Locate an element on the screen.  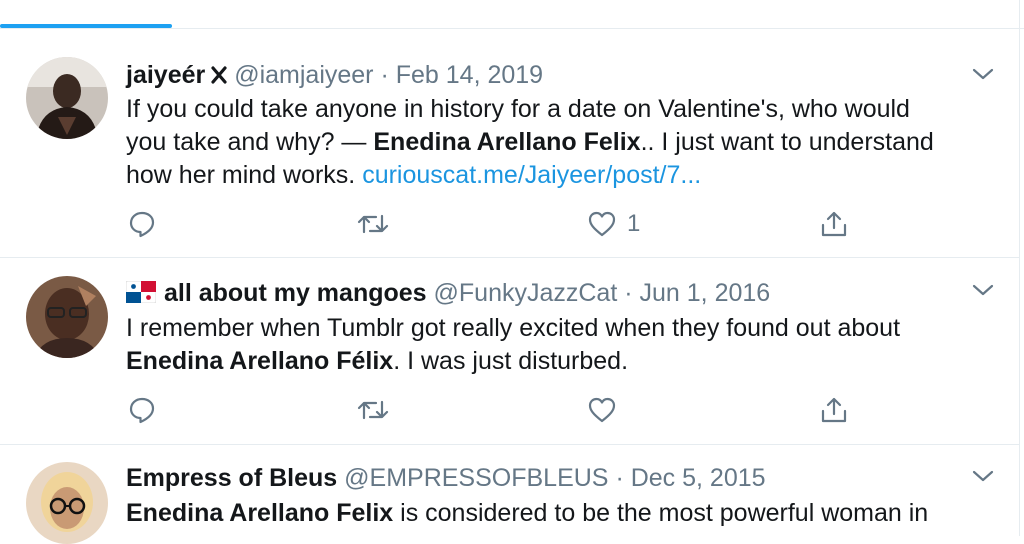
like-button: 1 is located at coordinates (613, 224).